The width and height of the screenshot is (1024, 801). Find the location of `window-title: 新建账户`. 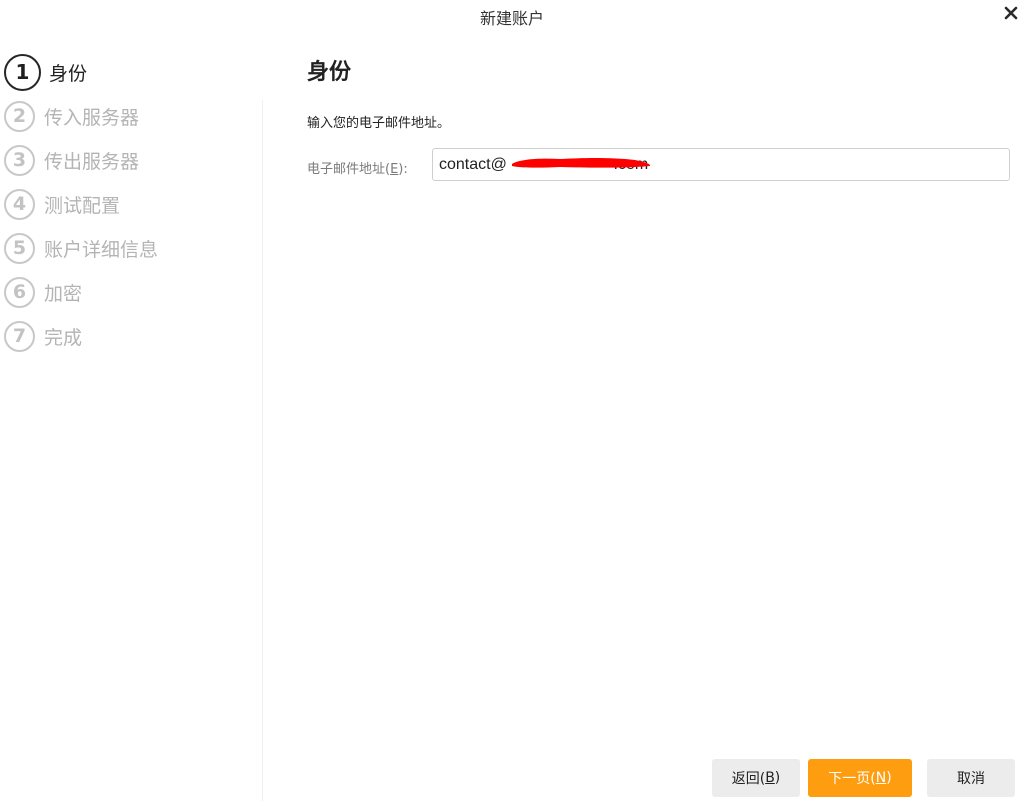

window-title: 新建账户 is located at coordinates (511, 18).